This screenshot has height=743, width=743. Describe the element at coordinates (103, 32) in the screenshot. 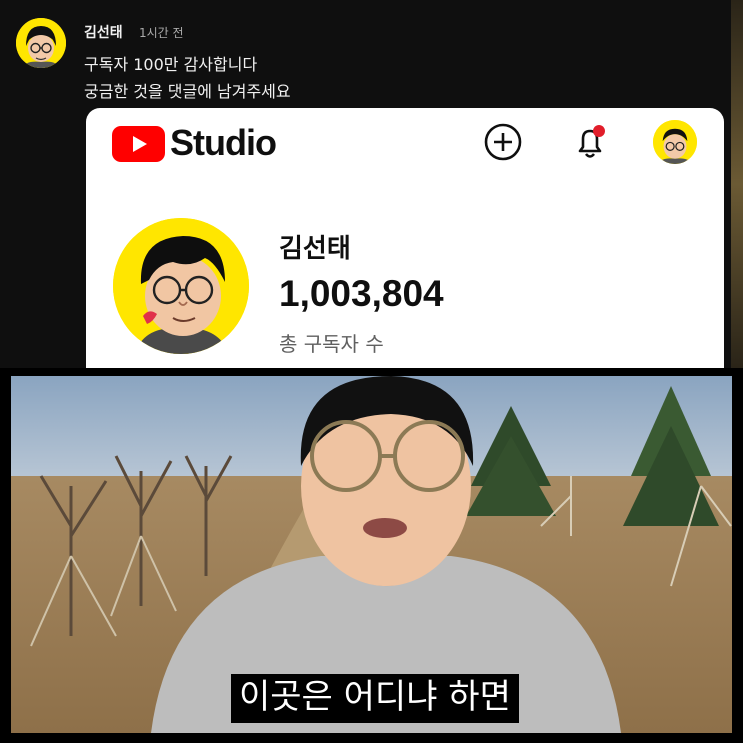

I see `post-author-name: 김선태` at that location.